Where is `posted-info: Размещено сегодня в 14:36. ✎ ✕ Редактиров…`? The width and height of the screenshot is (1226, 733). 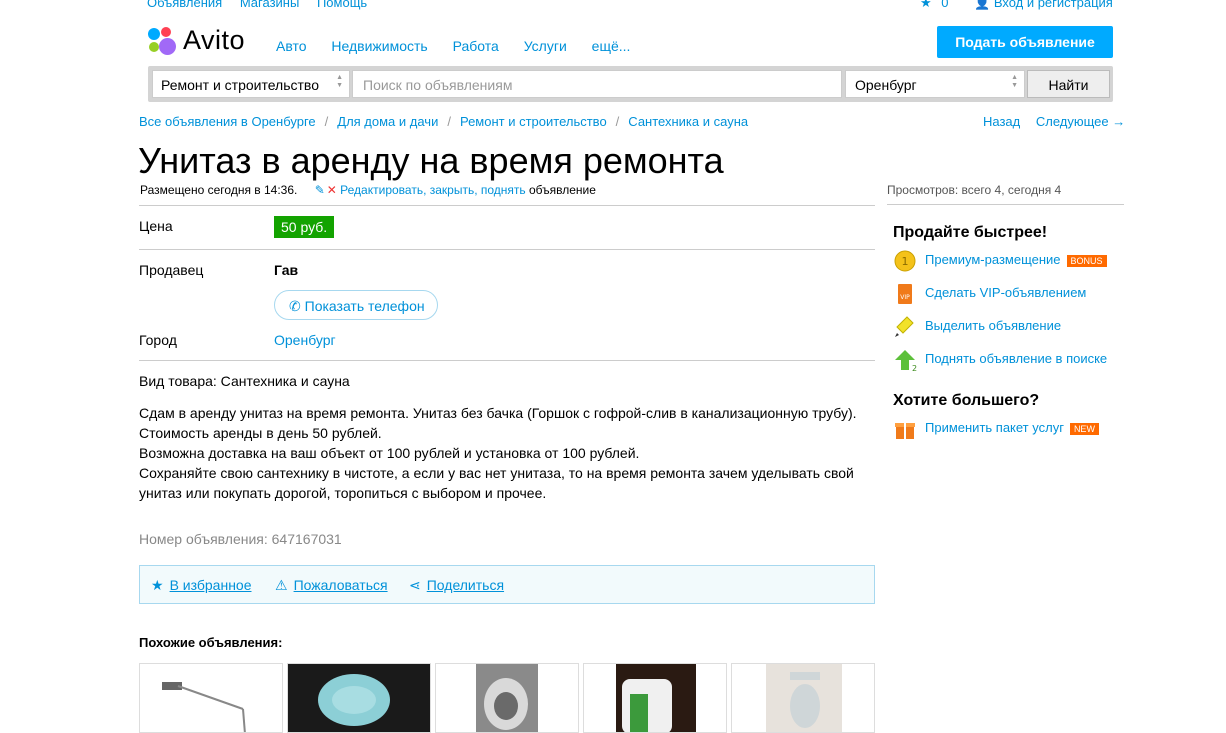 posted-info: Размещено сегодня в 14:36. ✎ ✕ Редактиров… is located at coordinates (368, 190).